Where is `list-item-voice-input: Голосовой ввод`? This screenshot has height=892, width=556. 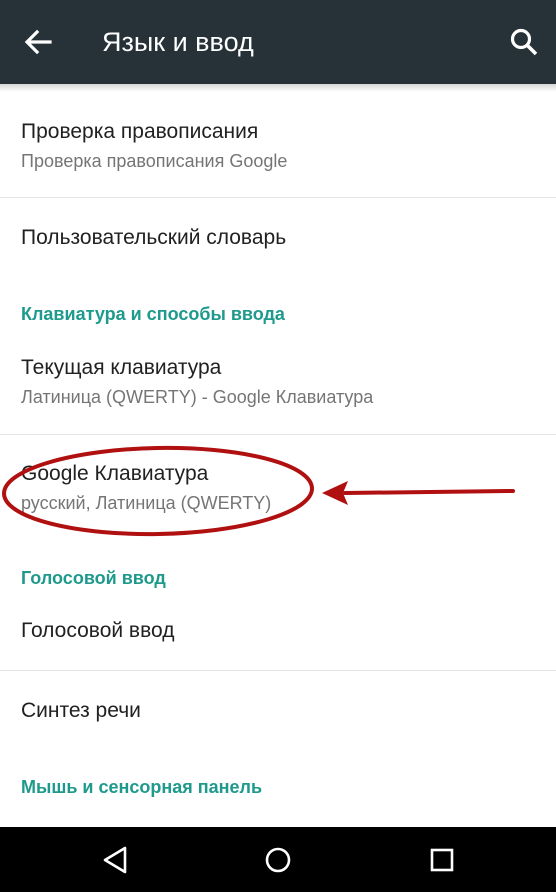
list-item-voice-input: Голосовой ввод is located at coordinates (278, 632).